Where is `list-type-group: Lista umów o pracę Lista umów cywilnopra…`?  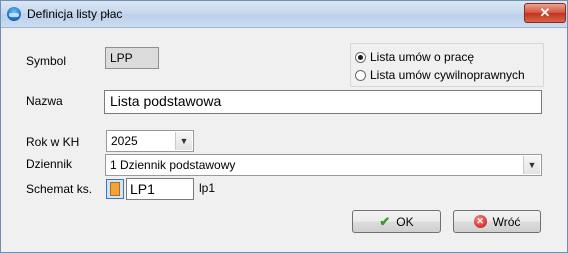 list-type-group: Lista umów o pracę Lista umów cywilnopra… is located at coordinates (447, 65).